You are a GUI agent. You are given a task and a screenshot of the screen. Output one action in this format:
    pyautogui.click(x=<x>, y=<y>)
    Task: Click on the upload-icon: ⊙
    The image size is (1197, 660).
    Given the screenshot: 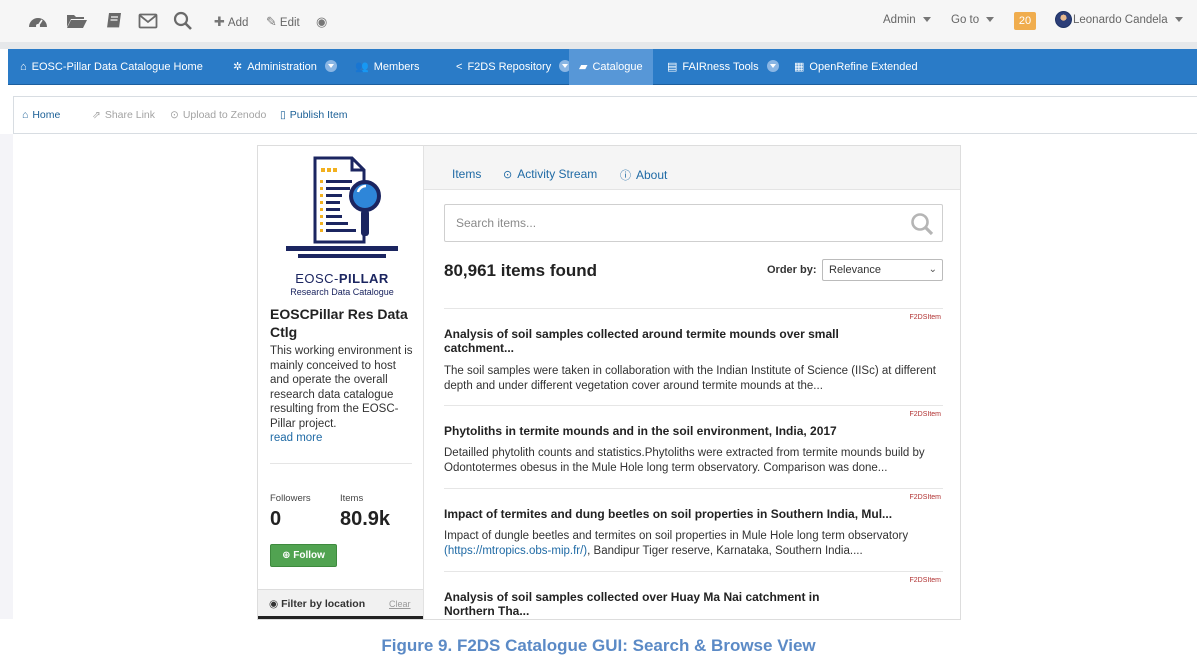 What is the action you would take?
    pyautogui.click(x=174, y=115)
    